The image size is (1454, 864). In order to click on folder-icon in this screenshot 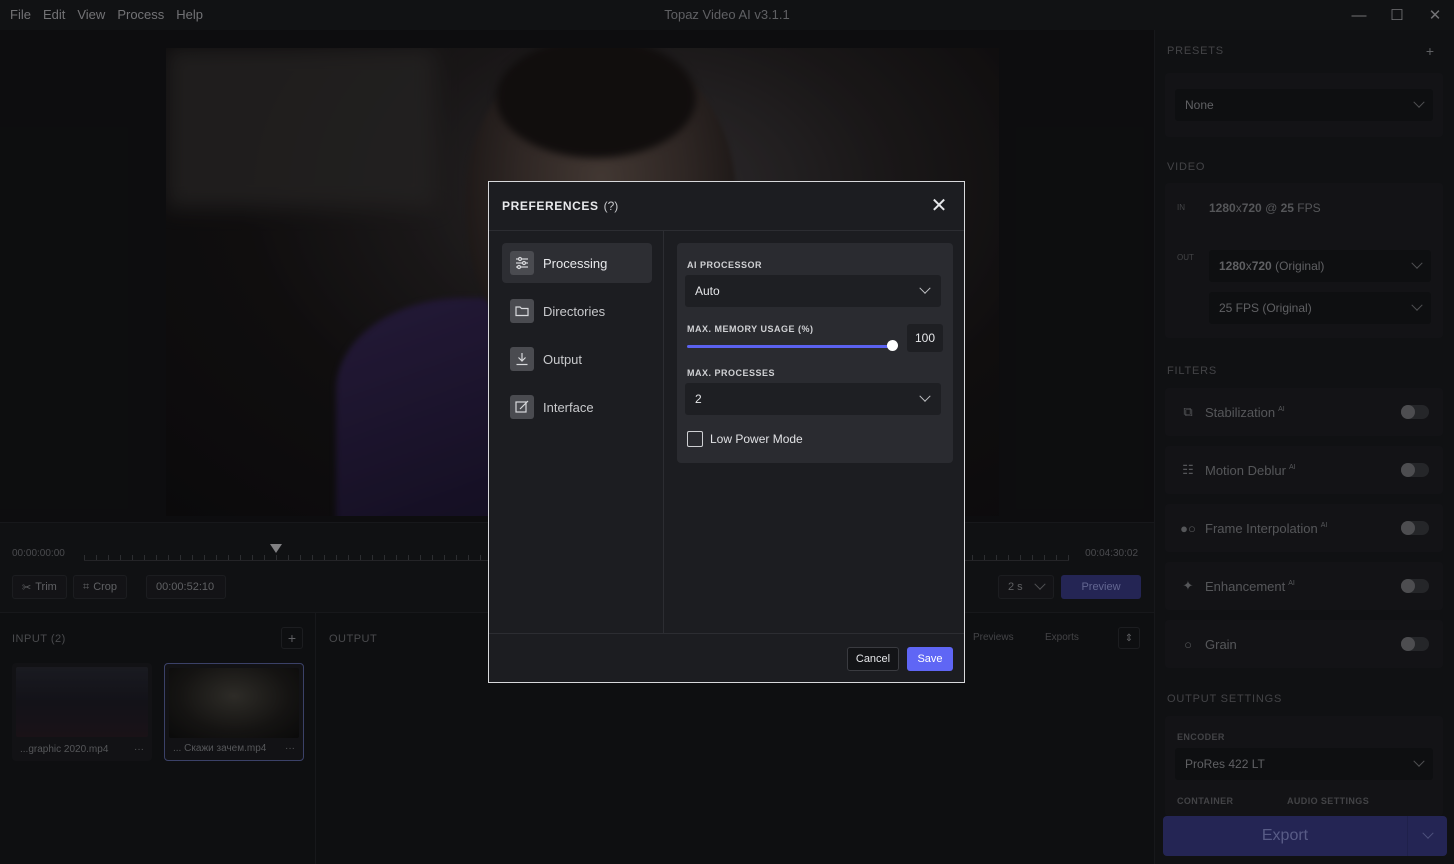, I will do `click(522, 311)`.